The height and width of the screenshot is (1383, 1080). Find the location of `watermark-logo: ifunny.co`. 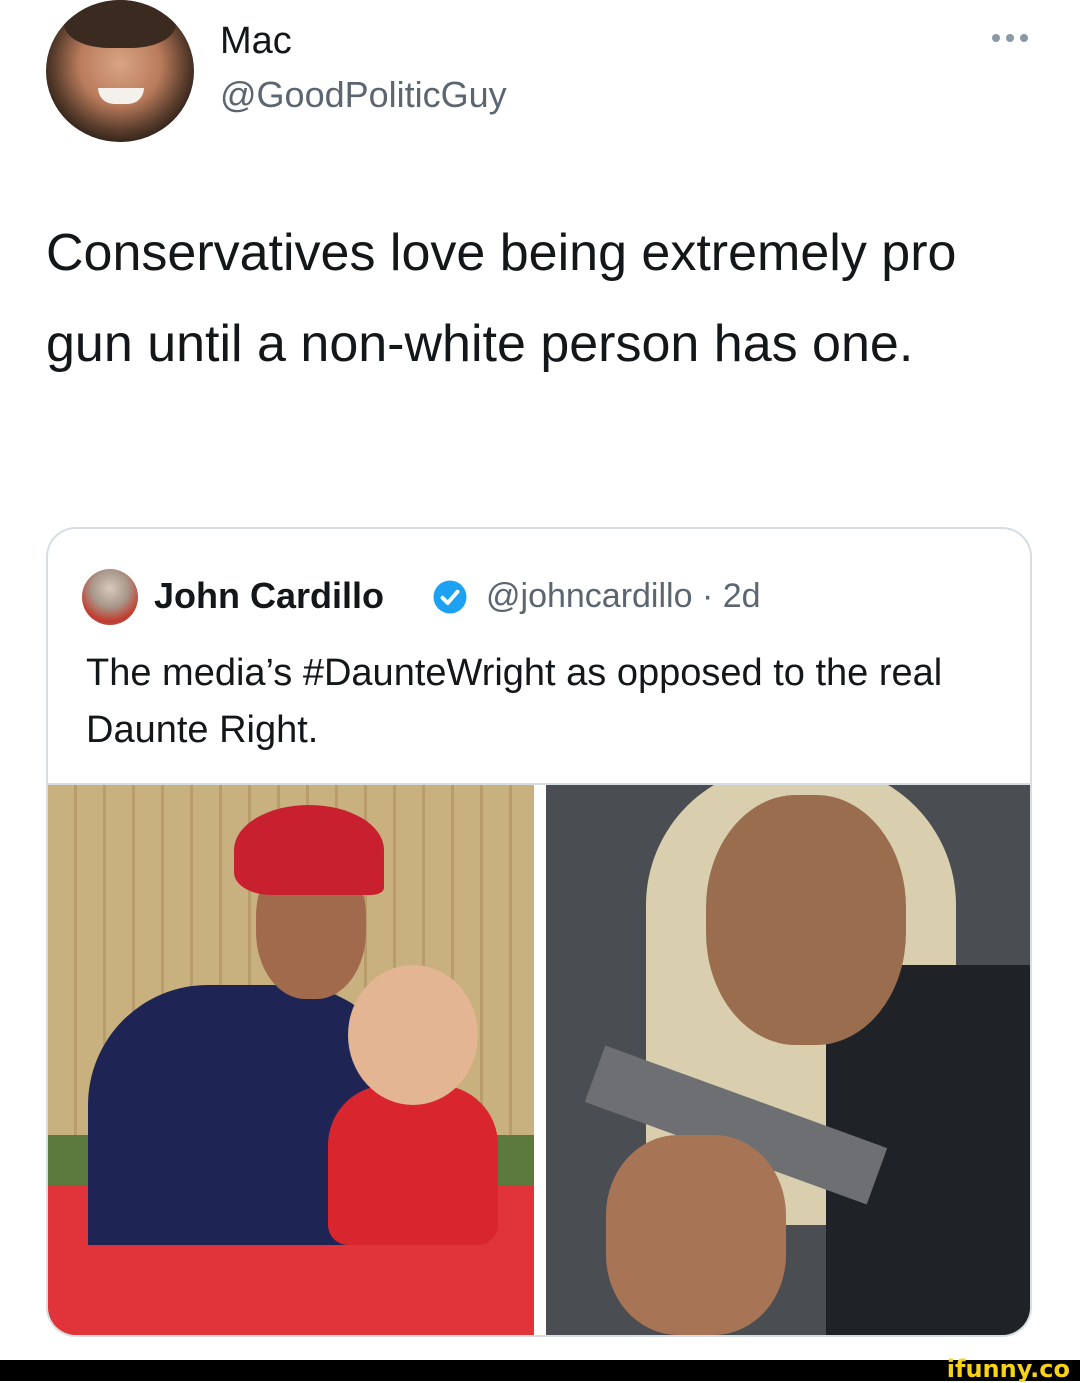

watermark-logo: ifunny.co is located at coordinates (1008, 1369).